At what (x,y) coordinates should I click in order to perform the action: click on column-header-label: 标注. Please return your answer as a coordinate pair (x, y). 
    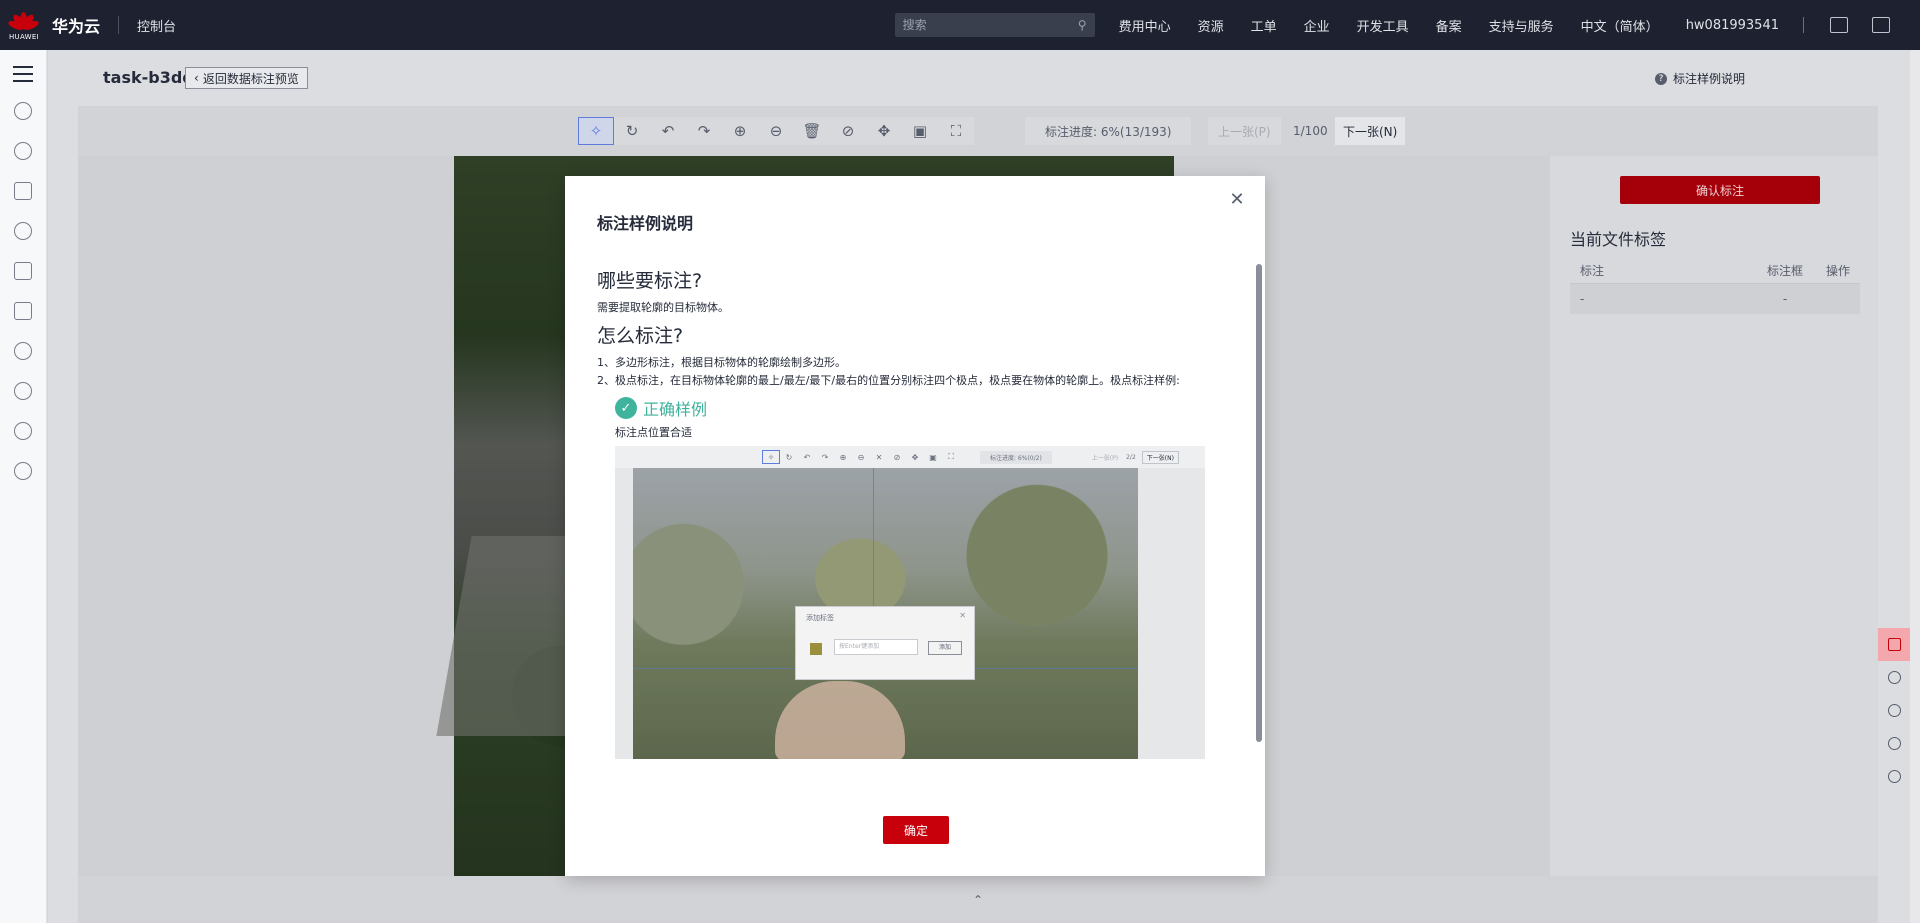
    Looking at the image, I should click on (1592, 271).